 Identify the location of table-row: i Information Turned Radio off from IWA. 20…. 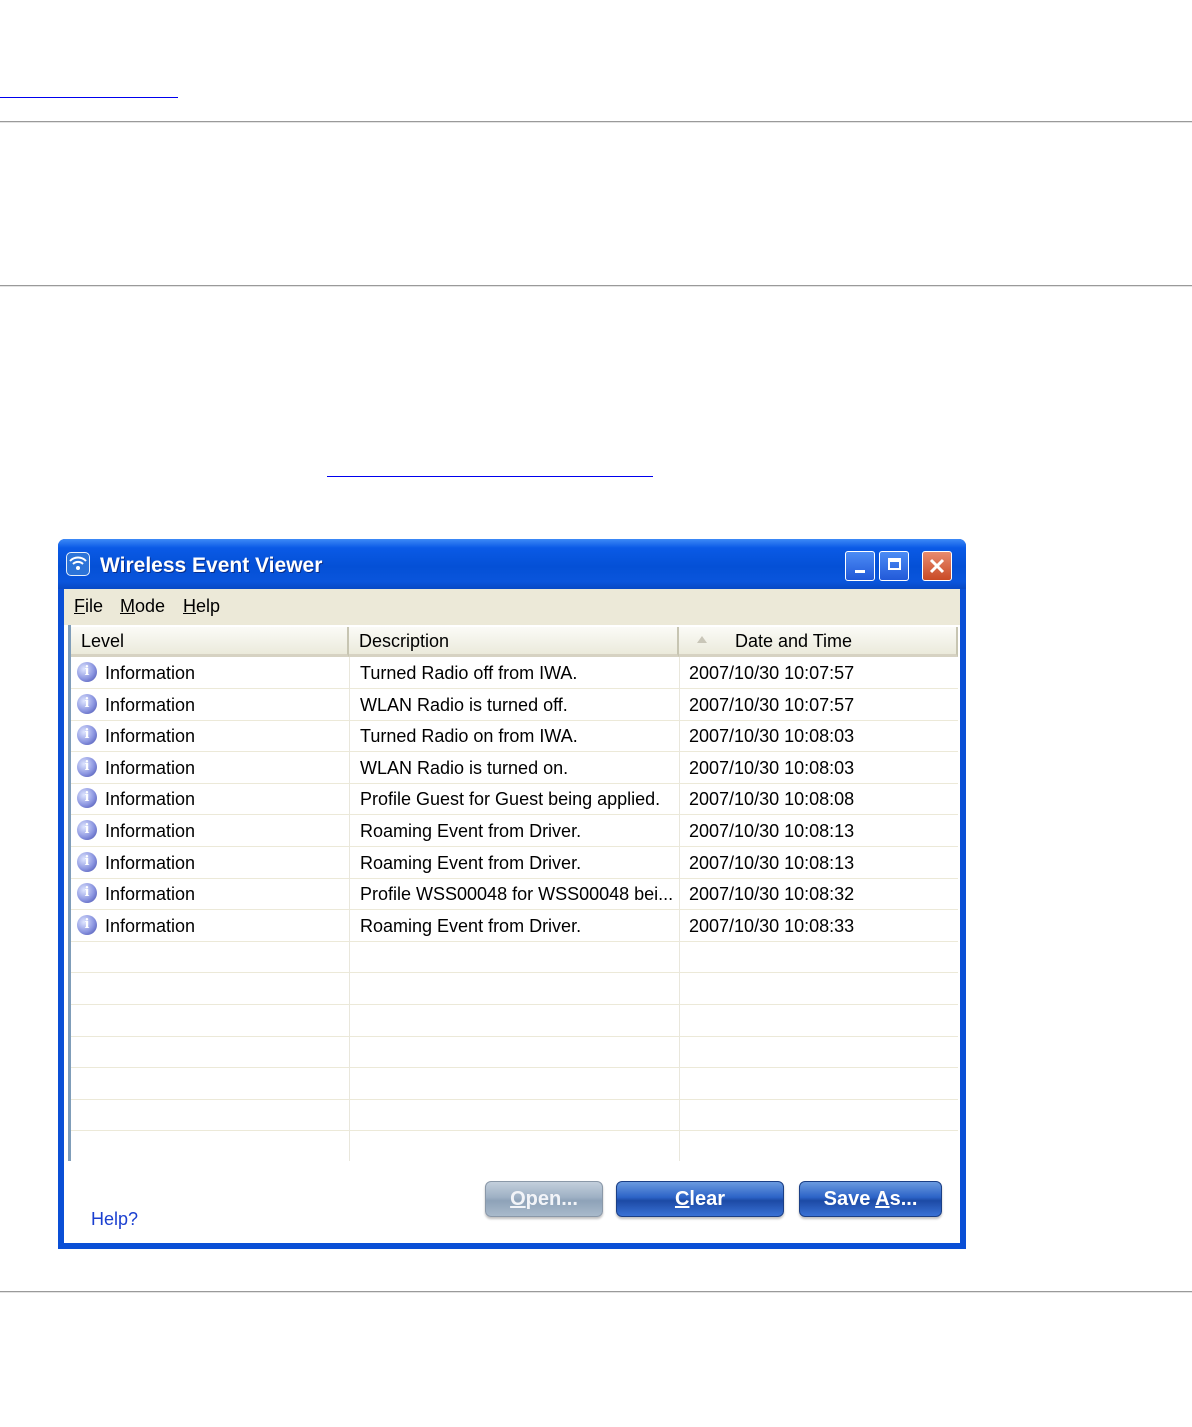
(514, 673).